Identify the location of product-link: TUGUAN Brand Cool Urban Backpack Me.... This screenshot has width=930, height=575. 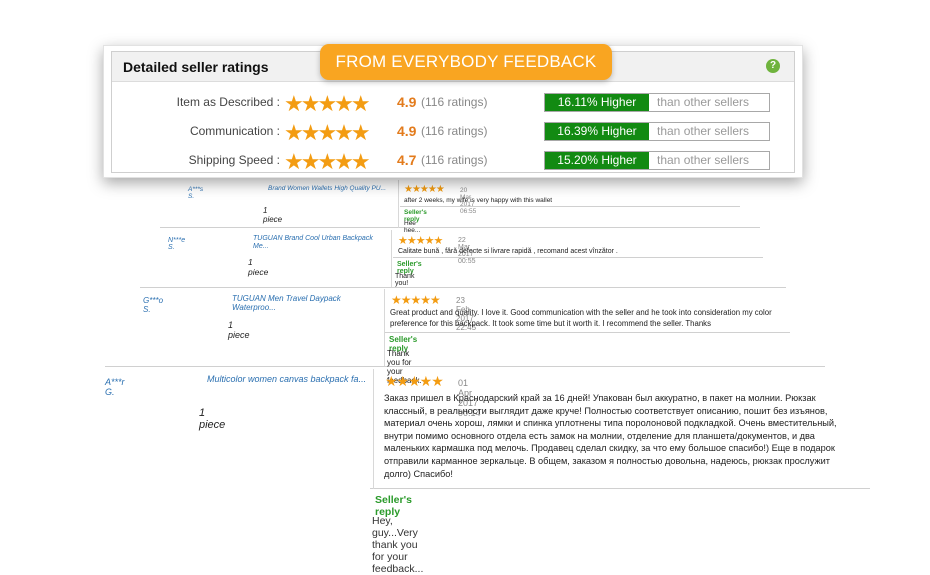
(320, 243).